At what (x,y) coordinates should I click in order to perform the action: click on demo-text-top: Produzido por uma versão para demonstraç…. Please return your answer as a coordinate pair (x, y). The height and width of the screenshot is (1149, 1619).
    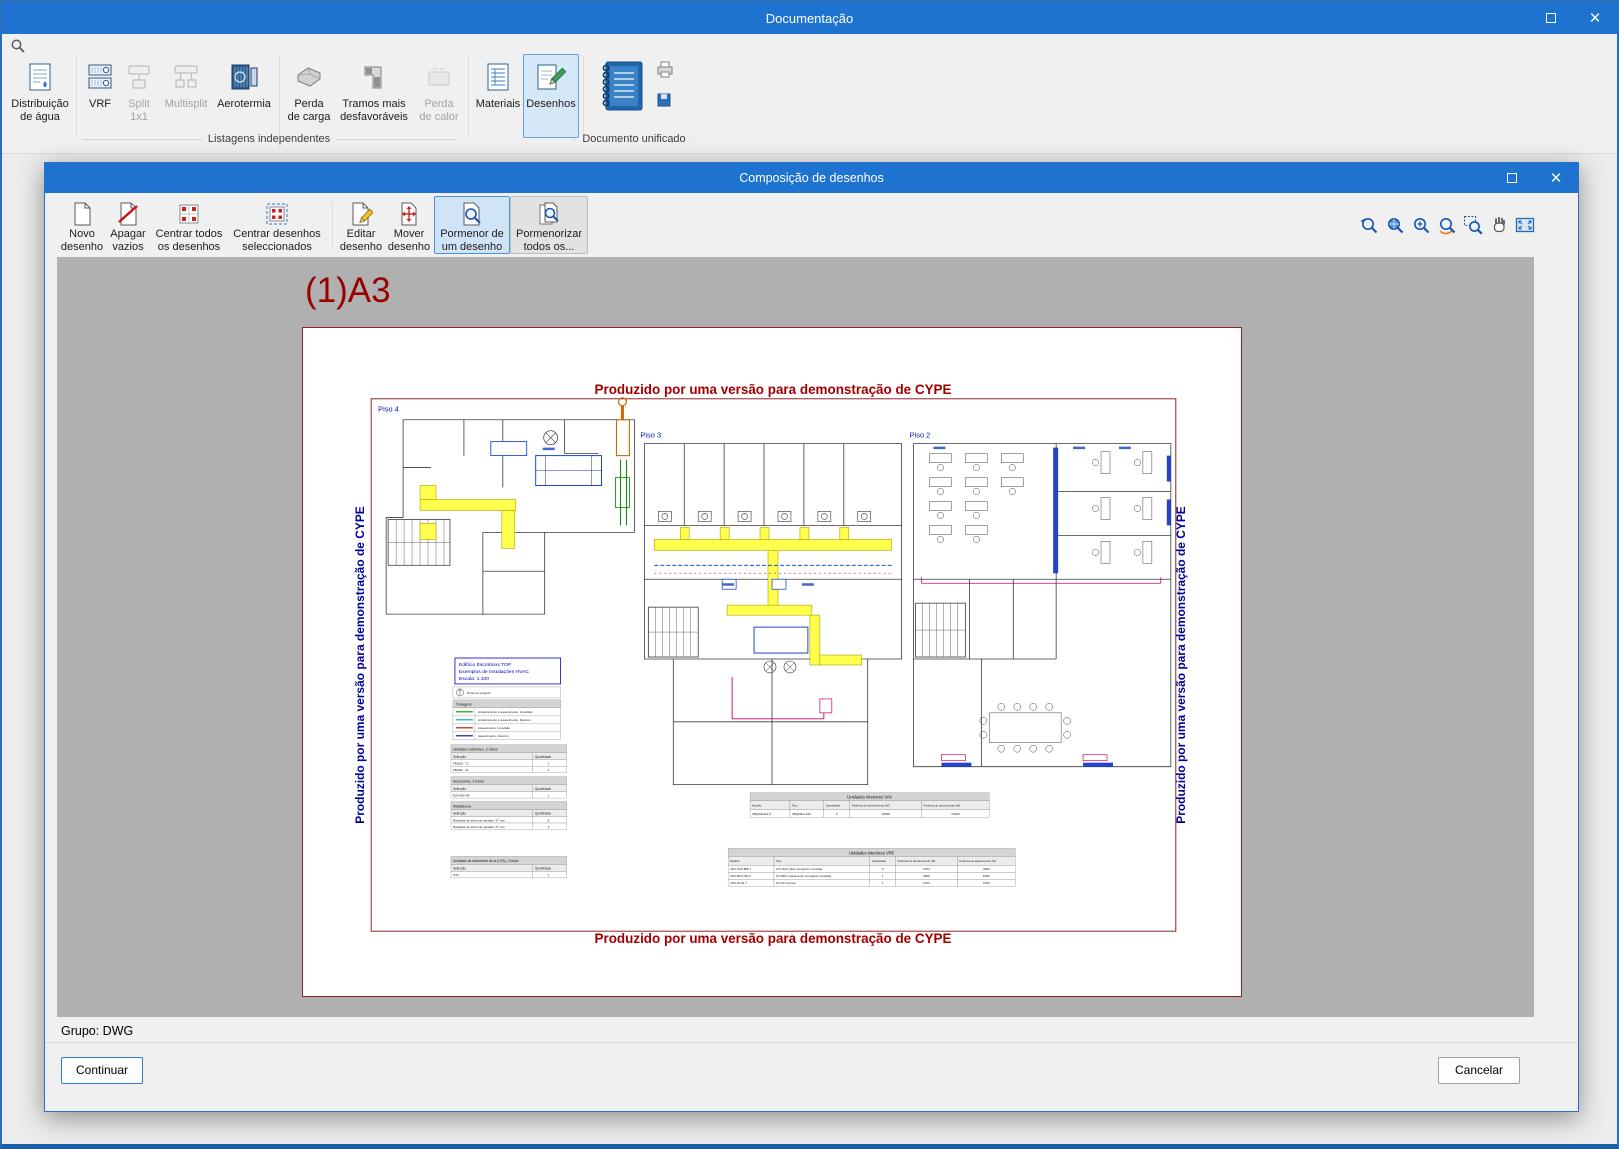
    Looking at the image, I should click on (773, 389).